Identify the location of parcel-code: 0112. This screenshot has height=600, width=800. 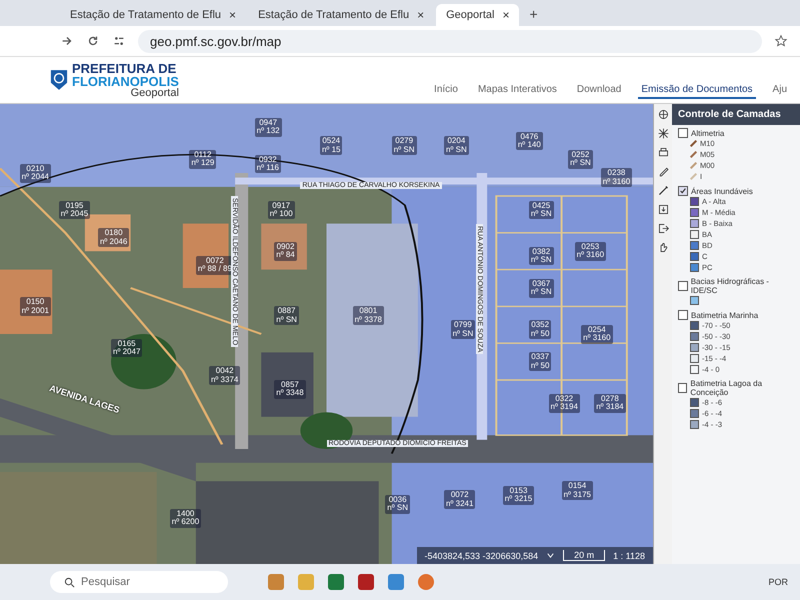
(203, 155).